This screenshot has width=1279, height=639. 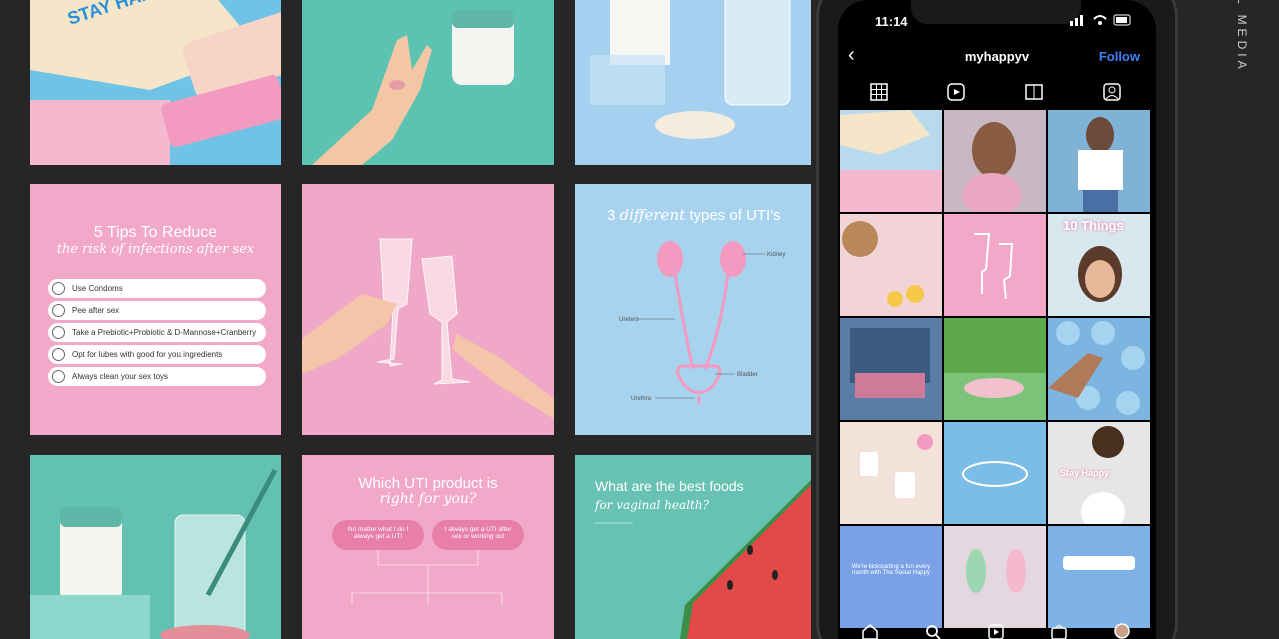 What do you see at coordinates (956, 92) in the screenshot?
I see `reels-icon` at bounding box center [956, 92].